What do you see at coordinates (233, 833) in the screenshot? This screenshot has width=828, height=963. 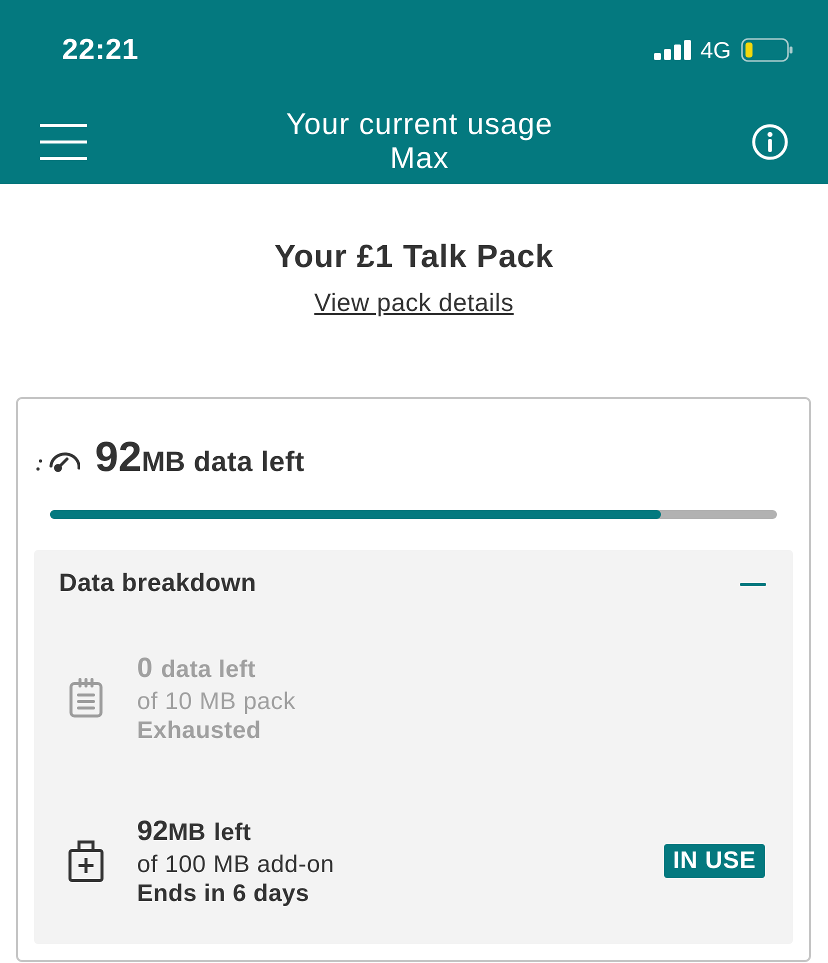 I see `data-left-label: left` at bounding box center [233, 833].